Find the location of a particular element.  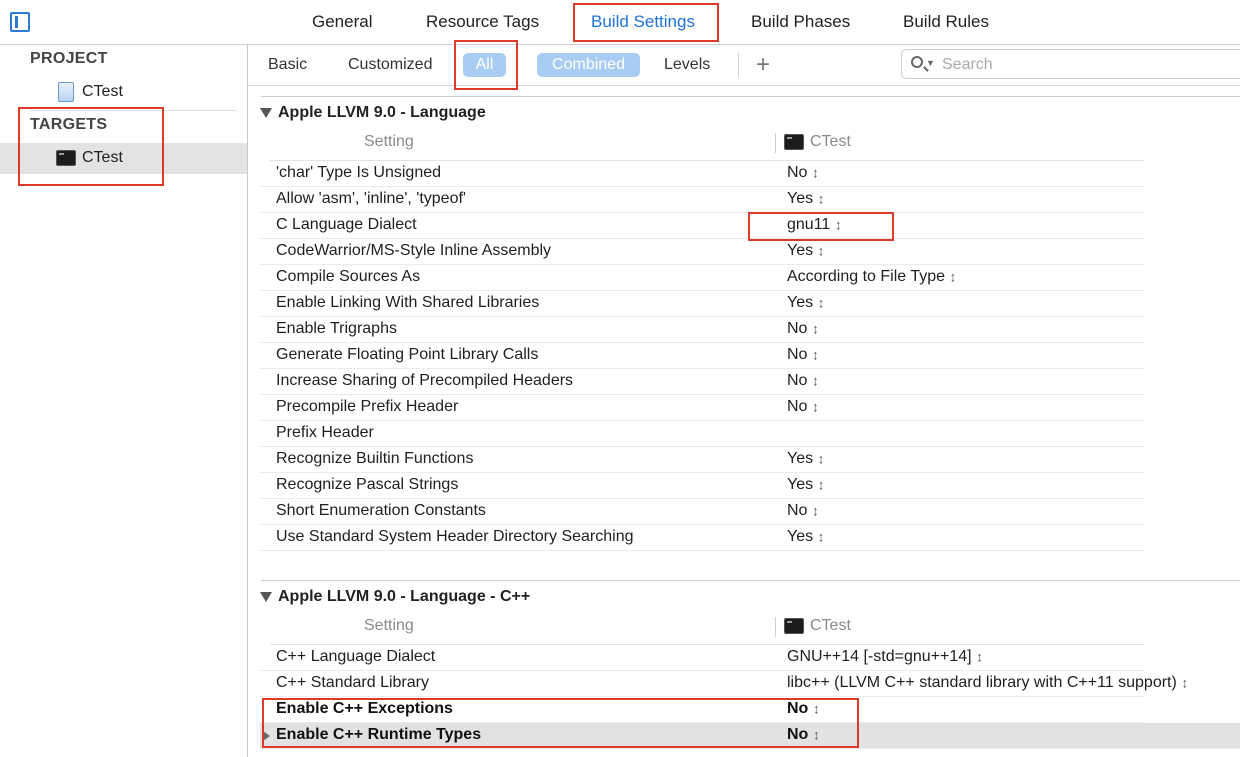

search-icon is located at coordinates (917, 62).